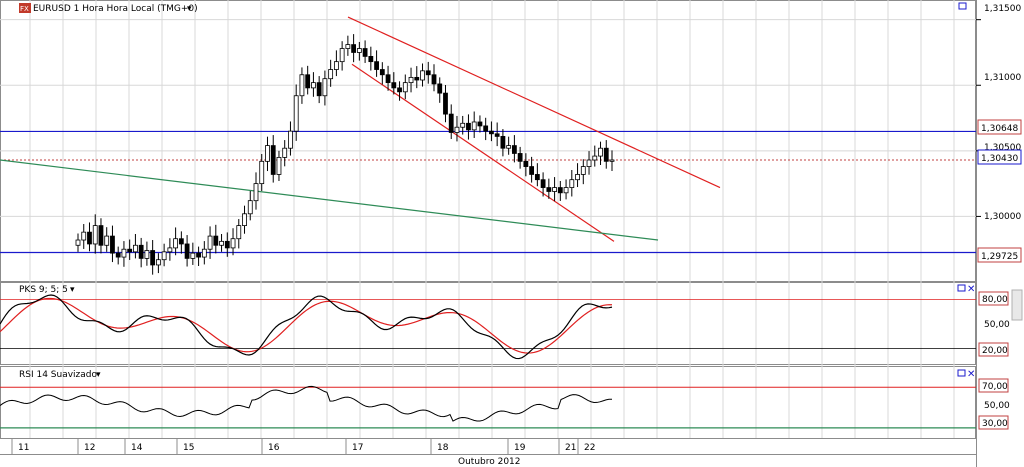  Describe the element at coordinates (971, 289) in the screenshot. I see `pks-close-icon: ✕` at that location.